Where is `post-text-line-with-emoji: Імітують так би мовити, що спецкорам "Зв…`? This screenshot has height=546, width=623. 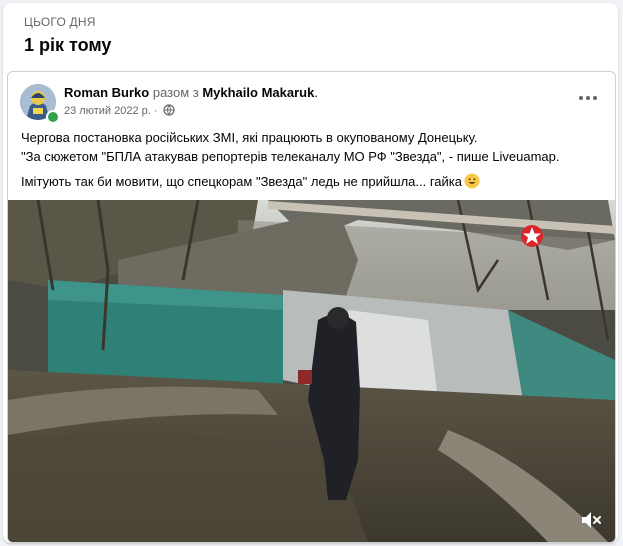
post-text-line-with-emoji: Імітують так би мовити, що спецкорам "Зв… is located at coordinates (313, 183).